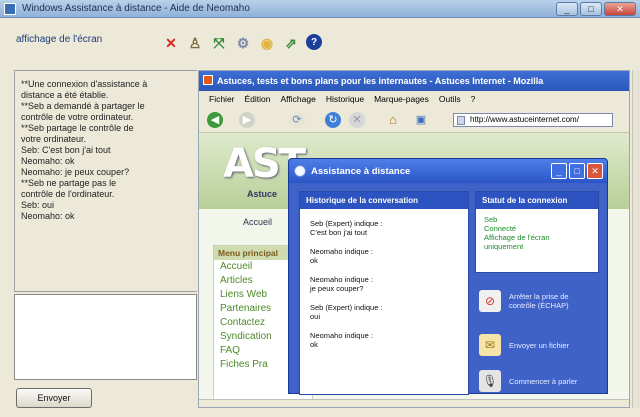  What do you see at coordinates (105, 337) in the screenshot?
I see `chat-input` at bounding box center [105, 337].